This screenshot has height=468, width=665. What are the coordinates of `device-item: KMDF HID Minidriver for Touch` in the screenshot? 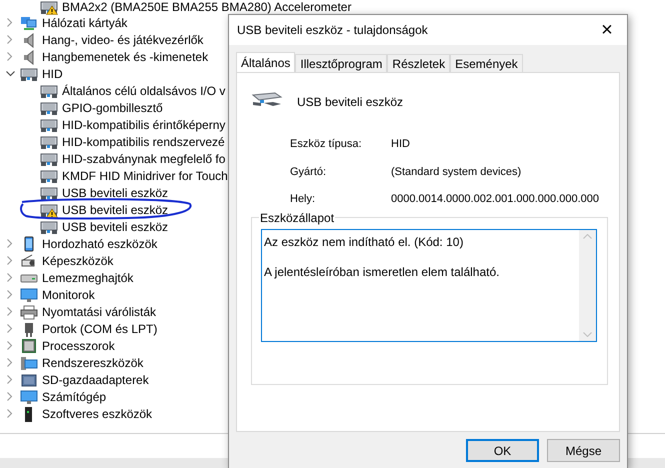 It's located at (143, 175).